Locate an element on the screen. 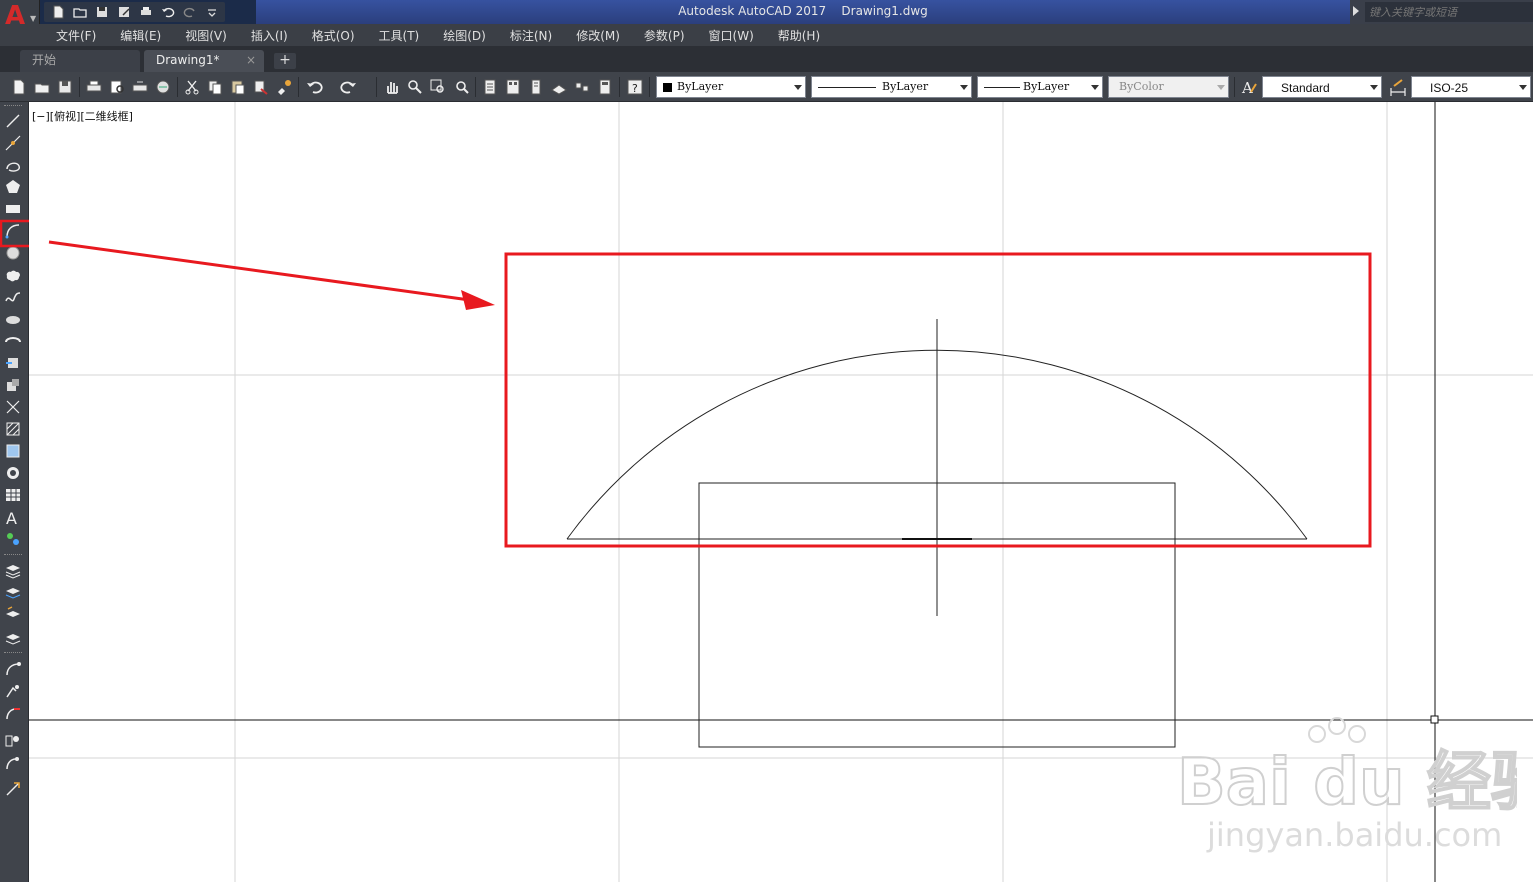 This screenshot has height=882, width=1533. lineweight-control: ByLayer is located at coordinates (1040, 87).